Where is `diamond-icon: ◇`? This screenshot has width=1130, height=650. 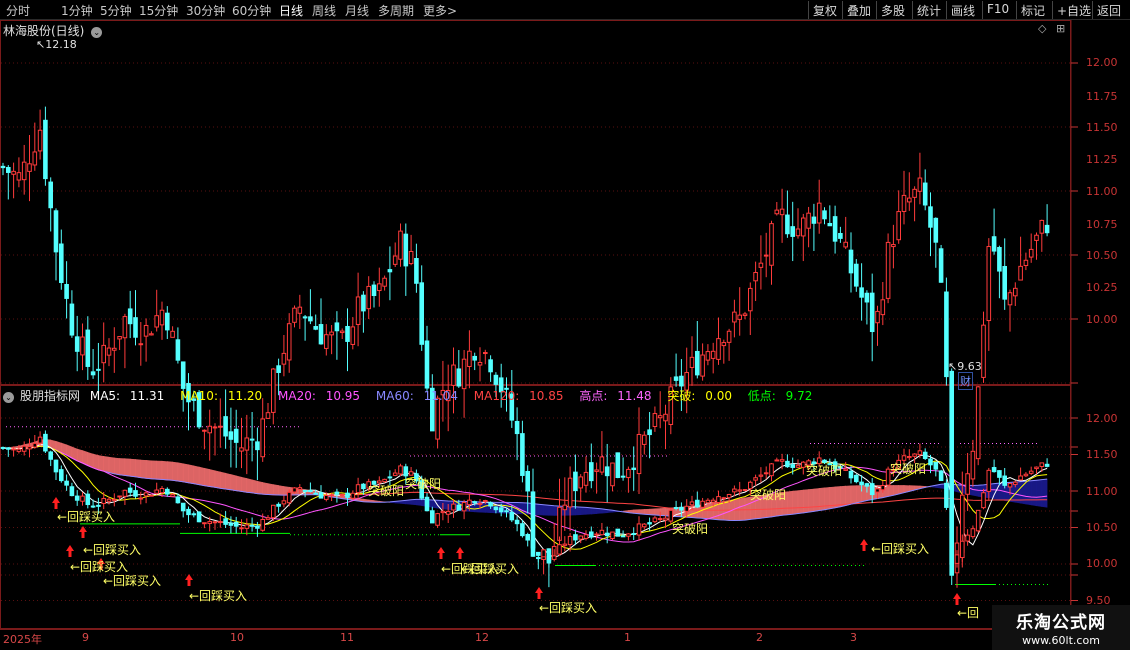 diamond-icon: ◇ is located at coordinates (1042, 28).